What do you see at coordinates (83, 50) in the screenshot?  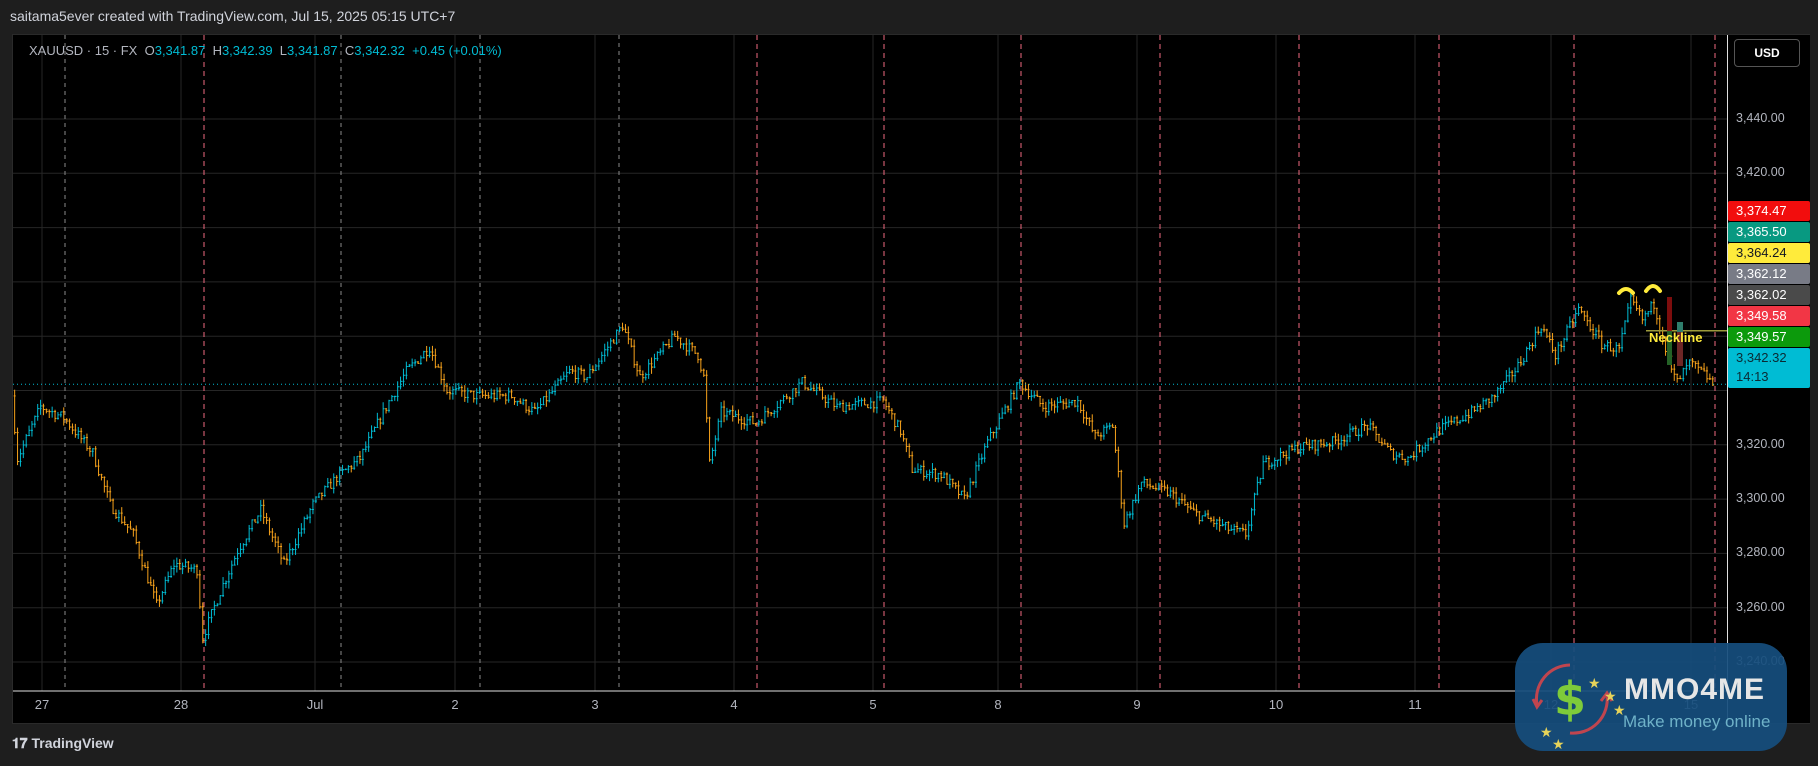 I see `symbol-label: XAUUSD · 15 · FX` at bounding box center [83, 50].